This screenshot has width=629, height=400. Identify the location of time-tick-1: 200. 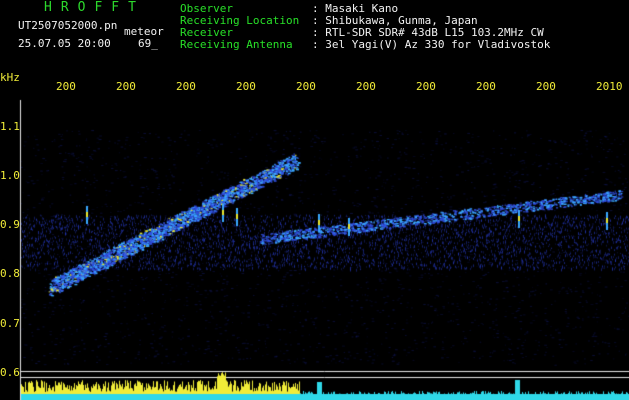
(126, 86).